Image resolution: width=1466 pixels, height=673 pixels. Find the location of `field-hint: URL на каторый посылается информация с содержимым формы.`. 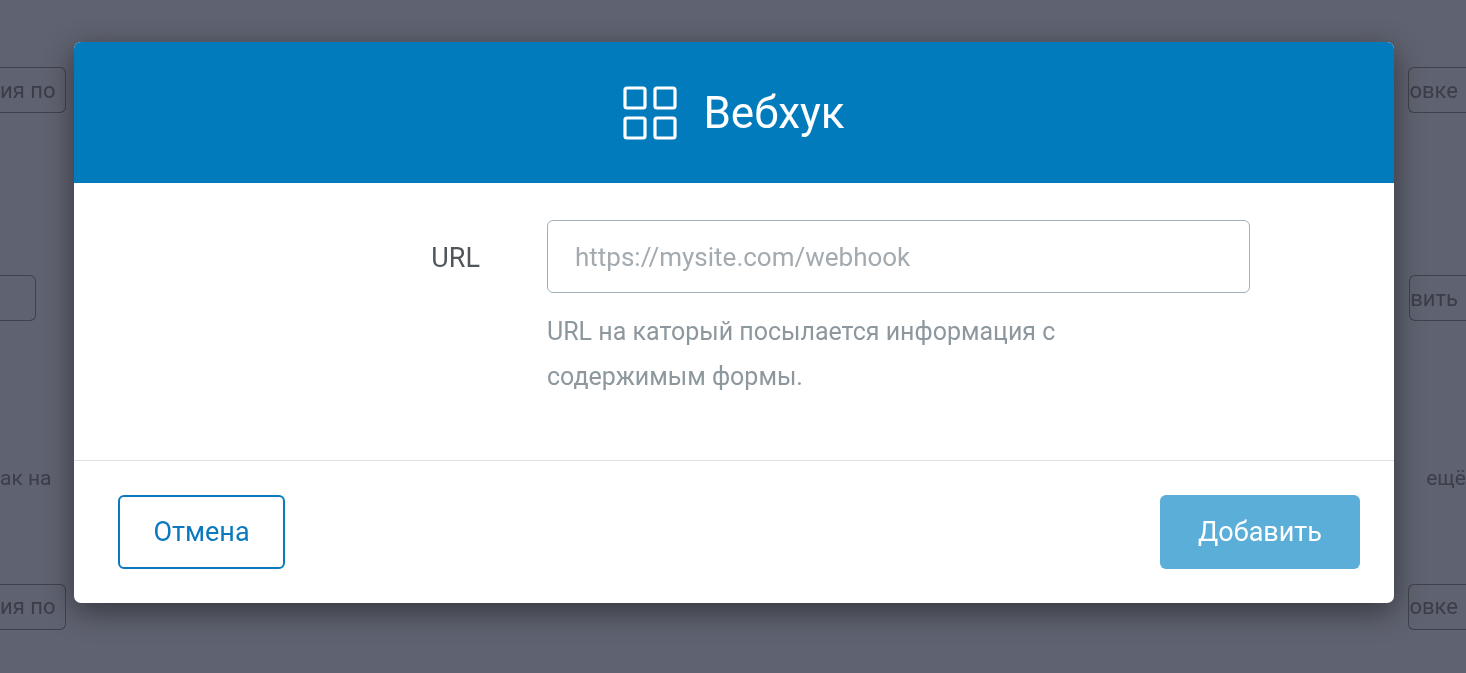

field-hint: URL на каторый посылается информация с содержимым формы. is located at coordinates (802, 354).